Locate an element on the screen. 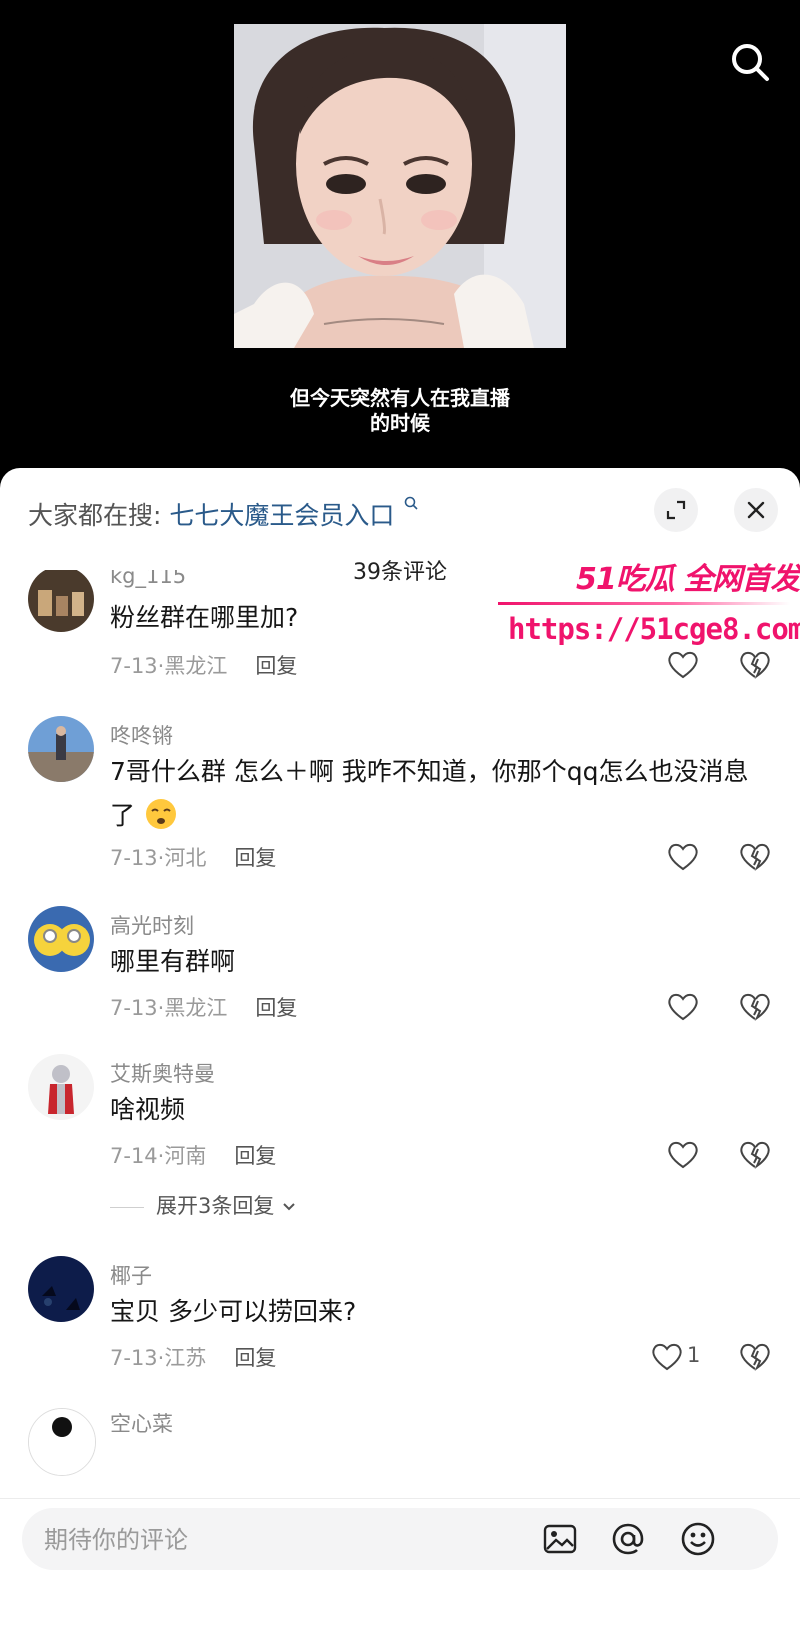 This screenshot has width=800, height=1649. comment-text: 7哥什么群 怎么＋啊 我咋不知道，你那个qq怎么也没消息了 is located at coordinates (440, 794).